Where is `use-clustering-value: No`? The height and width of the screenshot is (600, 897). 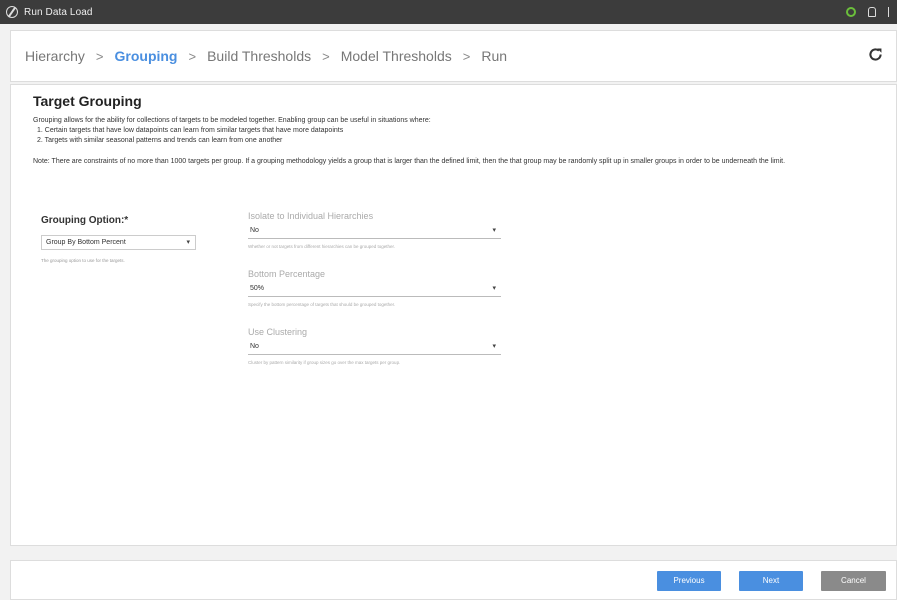
use-clustering-value: No is located at coordinates (254, 346).